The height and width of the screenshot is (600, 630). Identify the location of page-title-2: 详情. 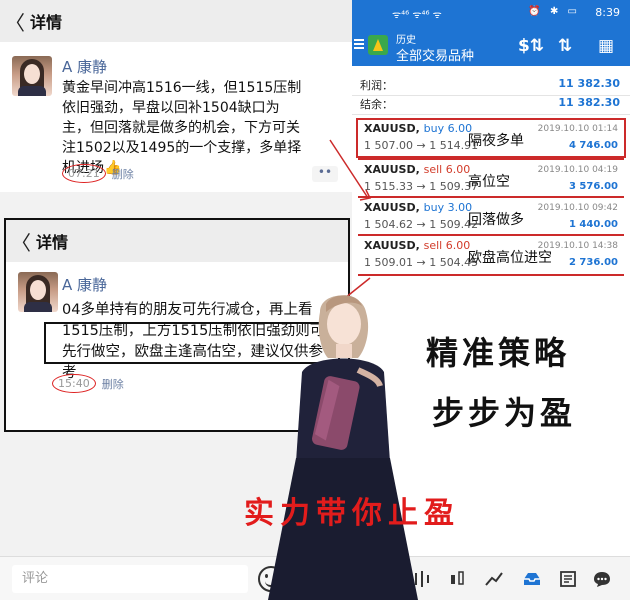
(52, 242).